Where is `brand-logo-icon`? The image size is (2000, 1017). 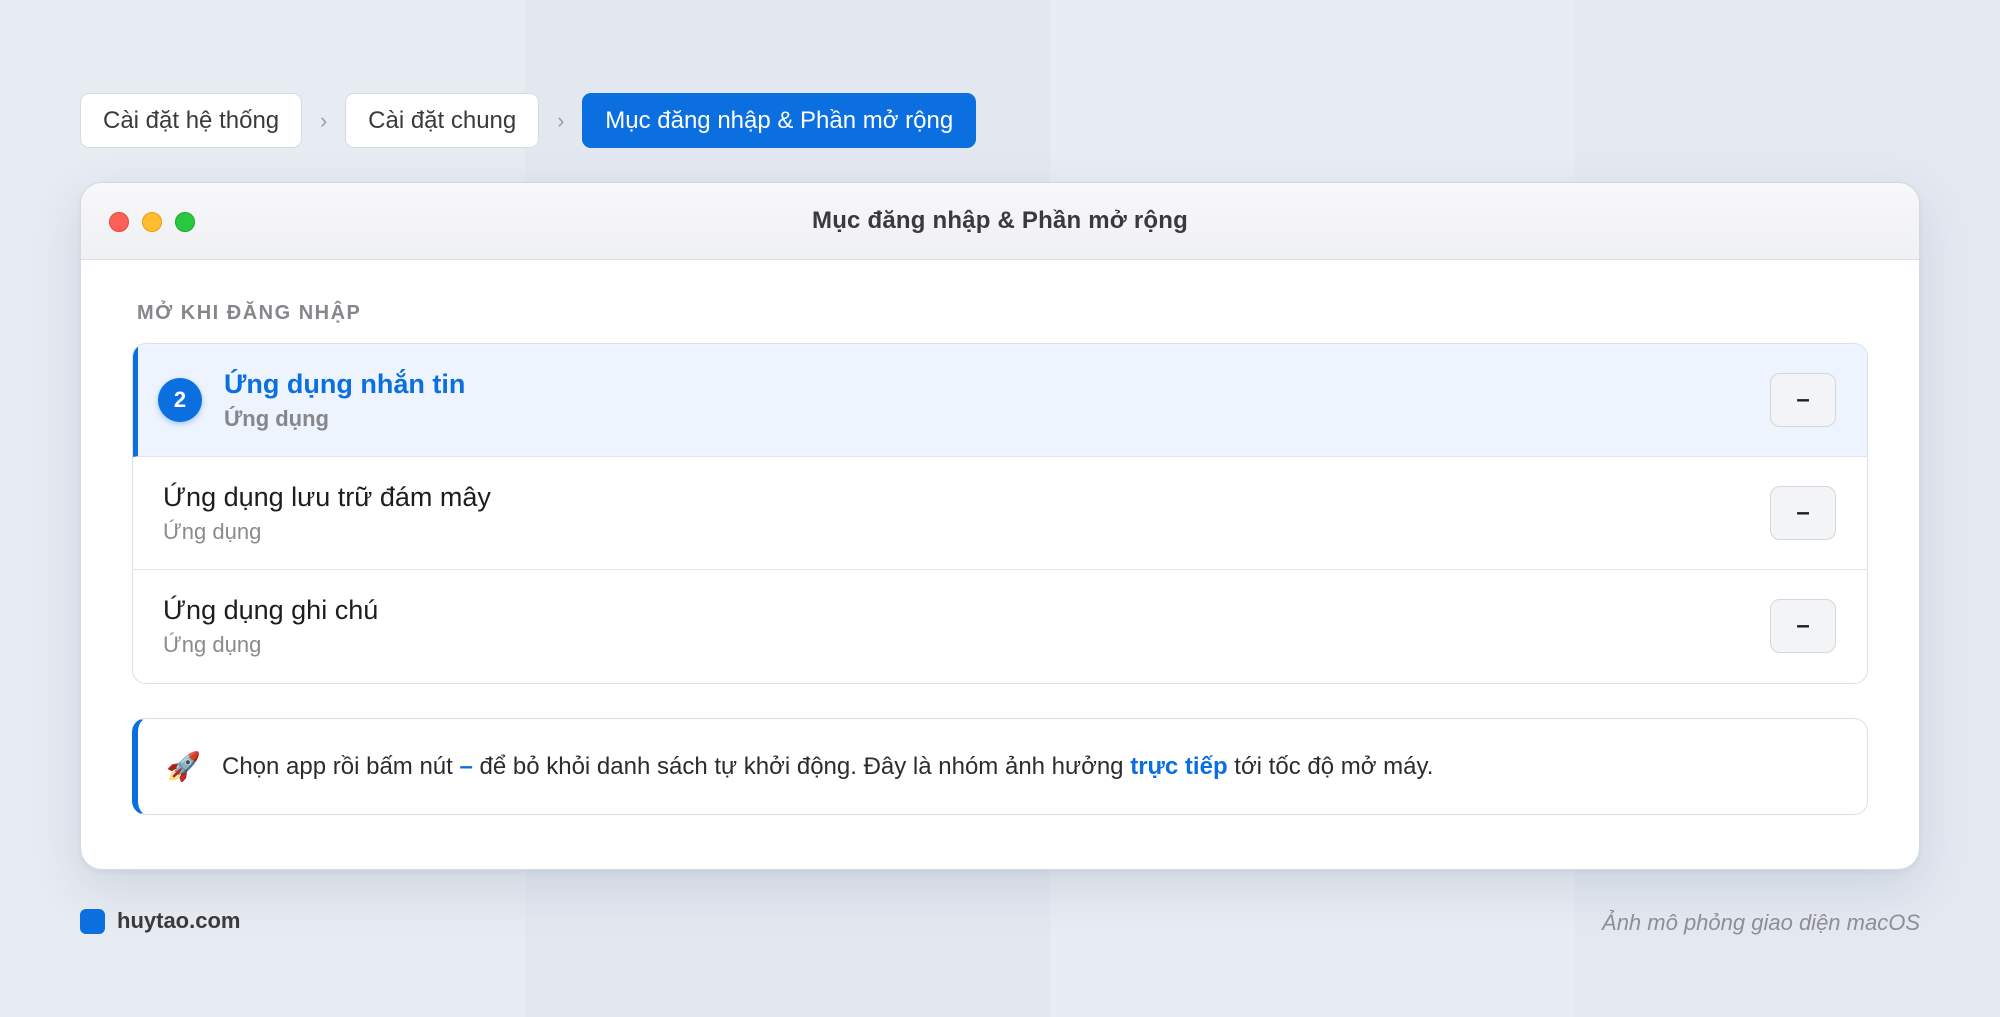
brand-logo-icon is located at coordinates (92, 921).